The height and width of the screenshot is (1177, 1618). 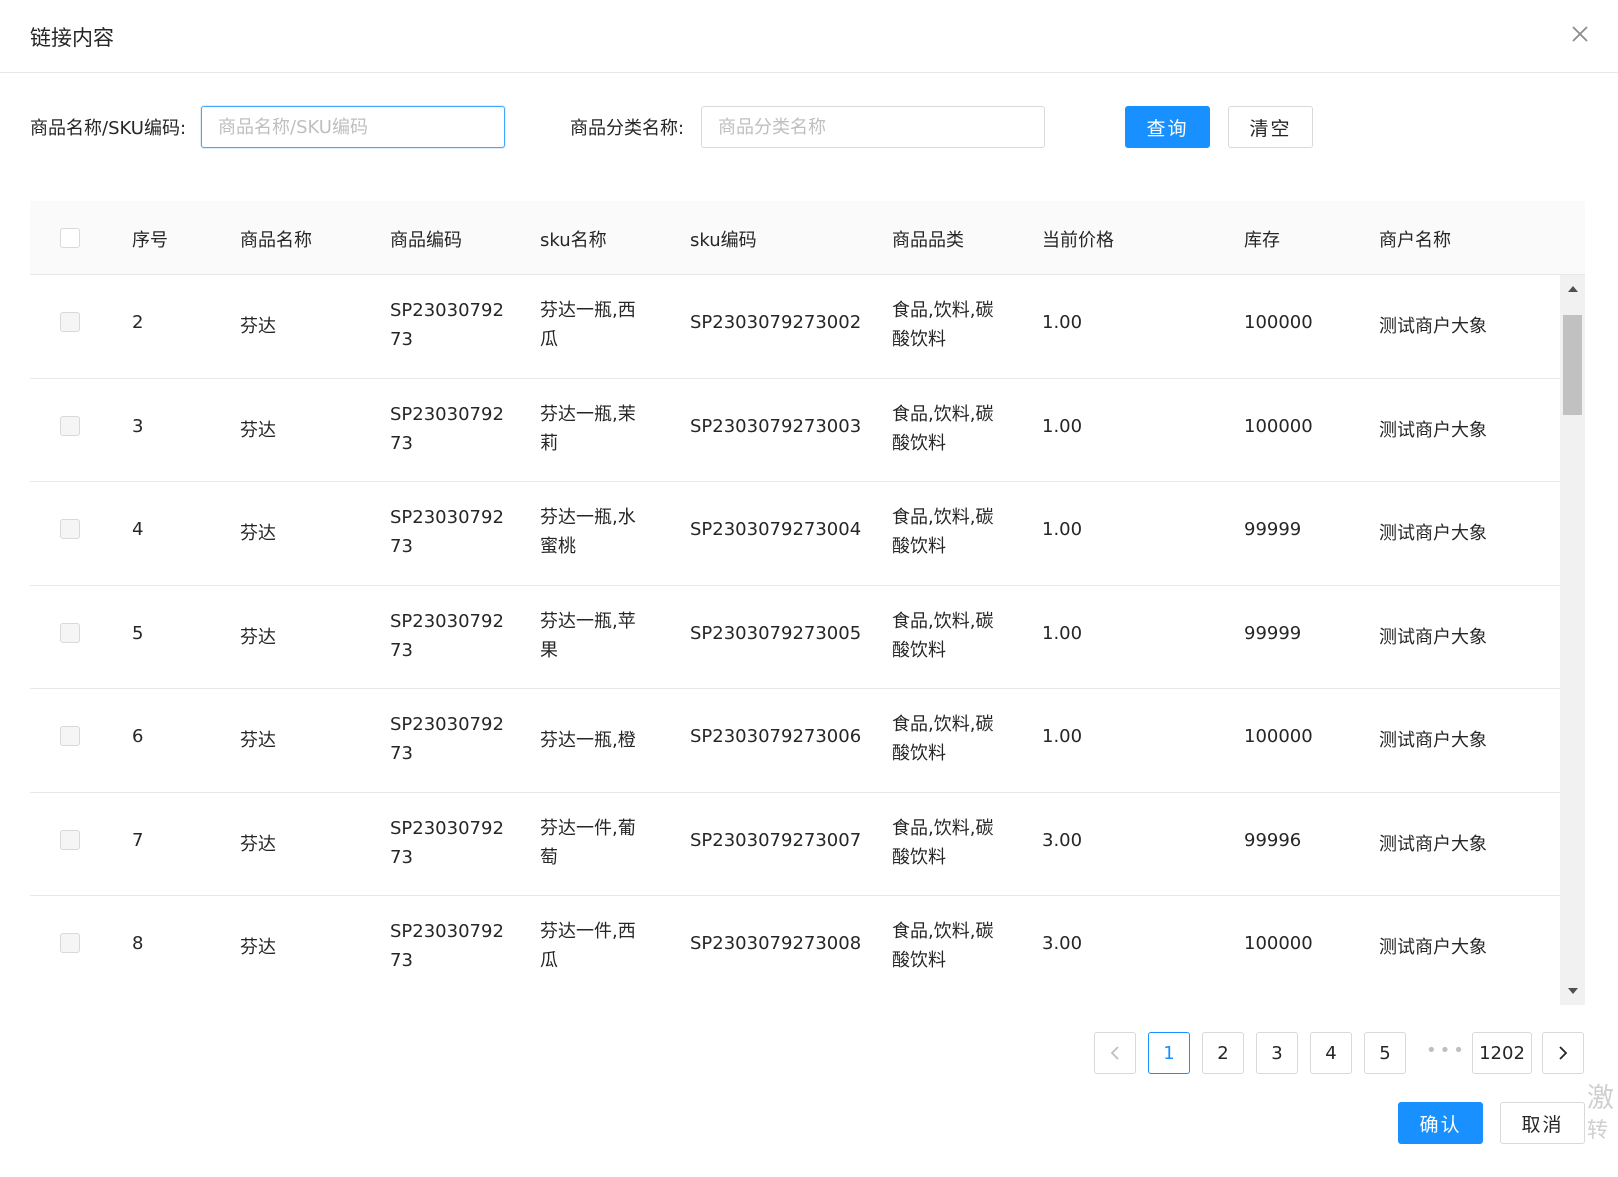 What do you see at coordinates (1331, 1053) in the screenshot?
I see `page-4-button: 4` at bounding box center [1331, 1053].